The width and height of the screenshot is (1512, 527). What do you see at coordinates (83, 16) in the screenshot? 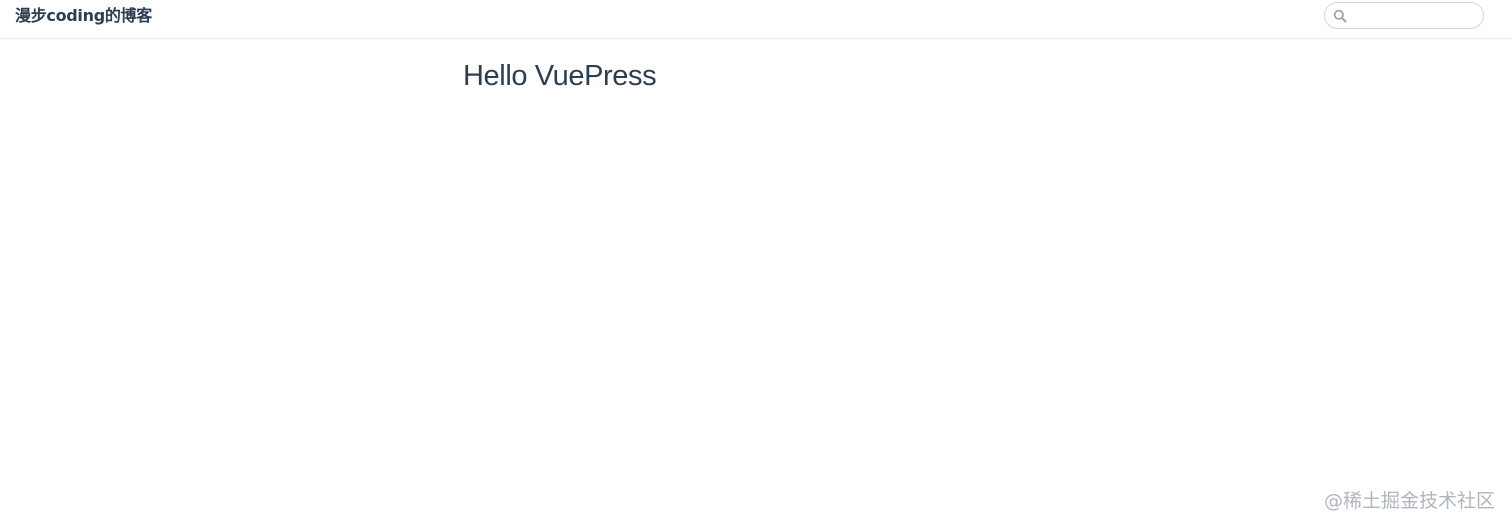
I see `site-name-link: 漫步coding的博客` at bounding box center [83, 16].